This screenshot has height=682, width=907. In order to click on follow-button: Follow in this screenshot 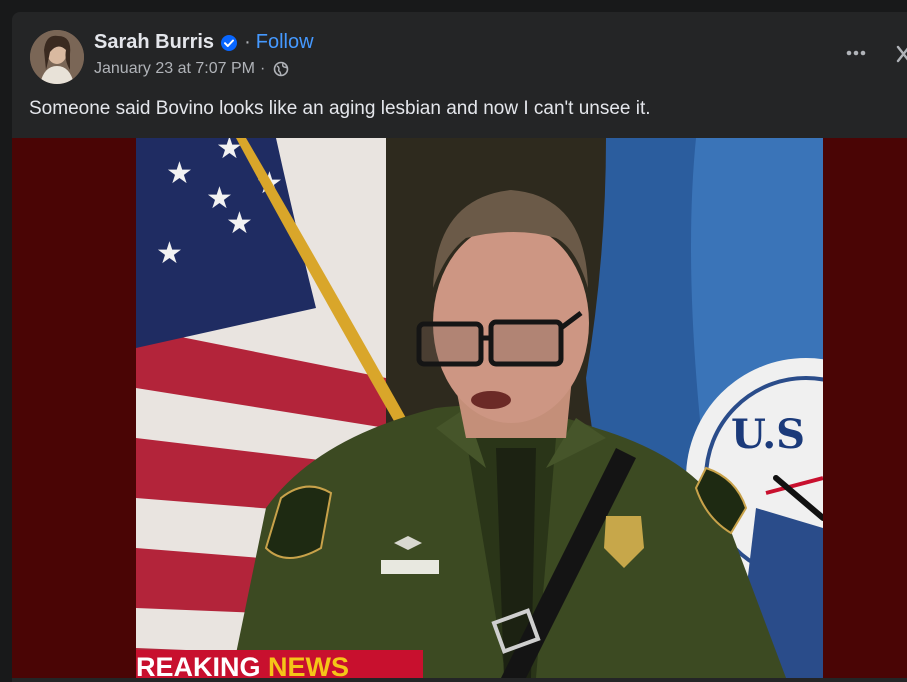, I will do `click(285, 42)`.